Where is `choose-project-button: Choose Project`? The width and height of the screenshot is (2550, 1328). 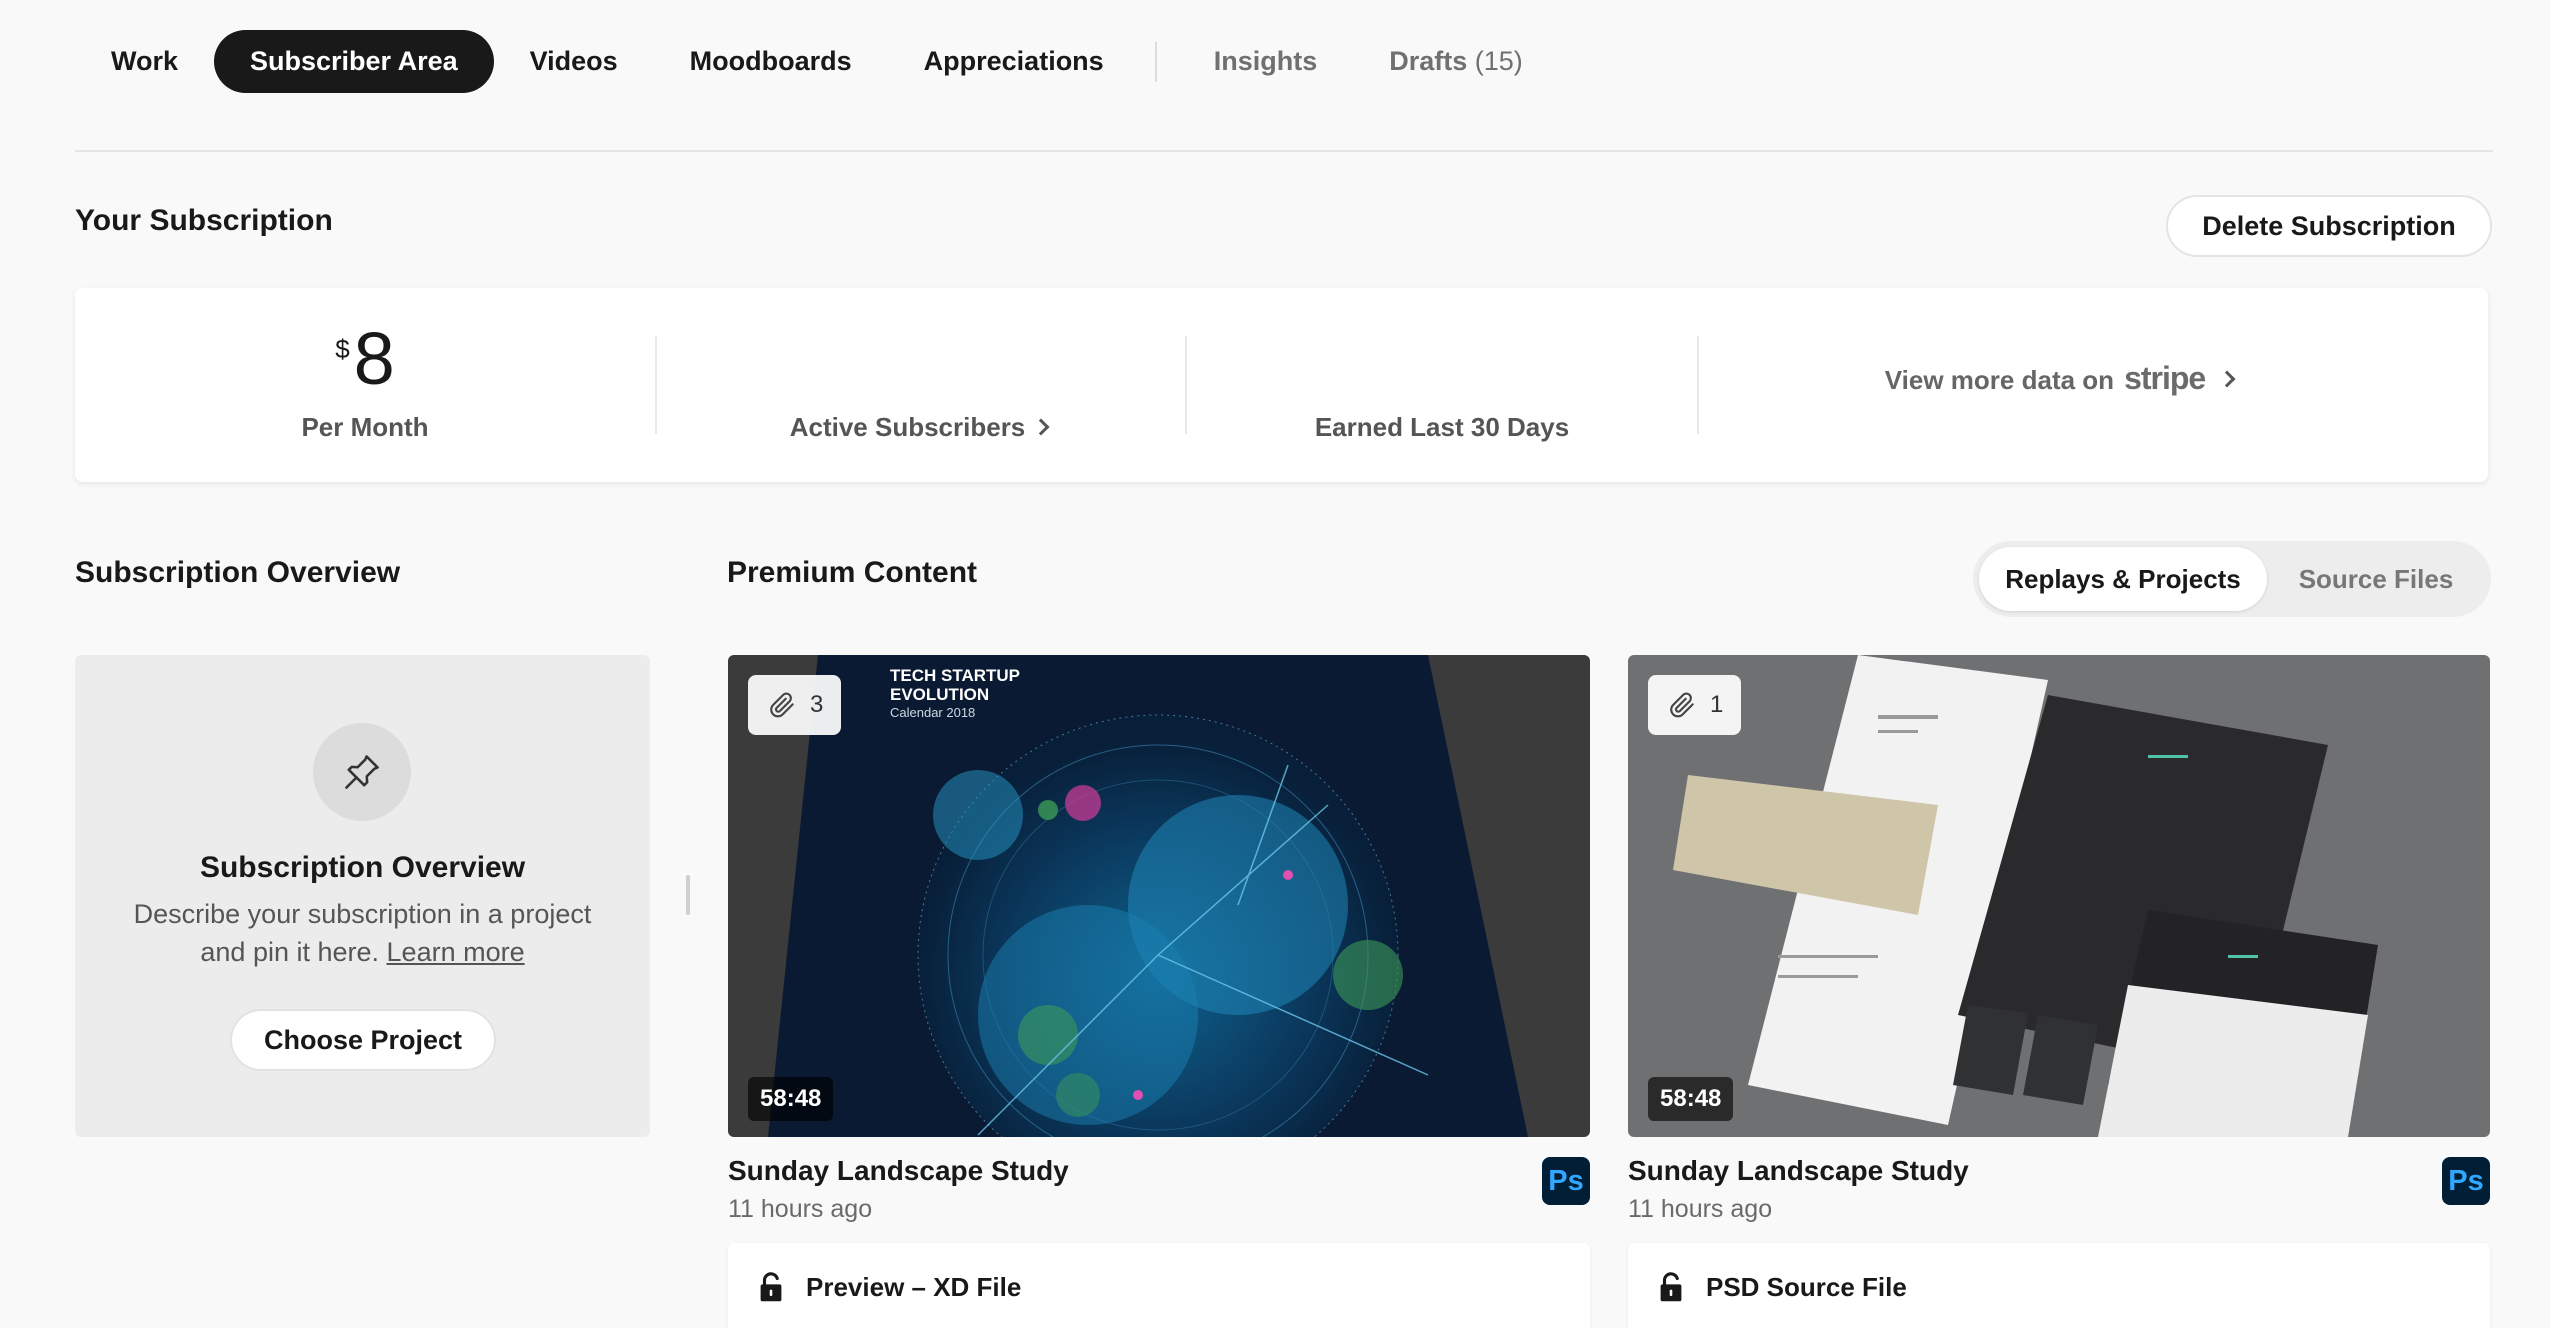
choose-project-button: Choose Project is located at coordinates (363, 1040).